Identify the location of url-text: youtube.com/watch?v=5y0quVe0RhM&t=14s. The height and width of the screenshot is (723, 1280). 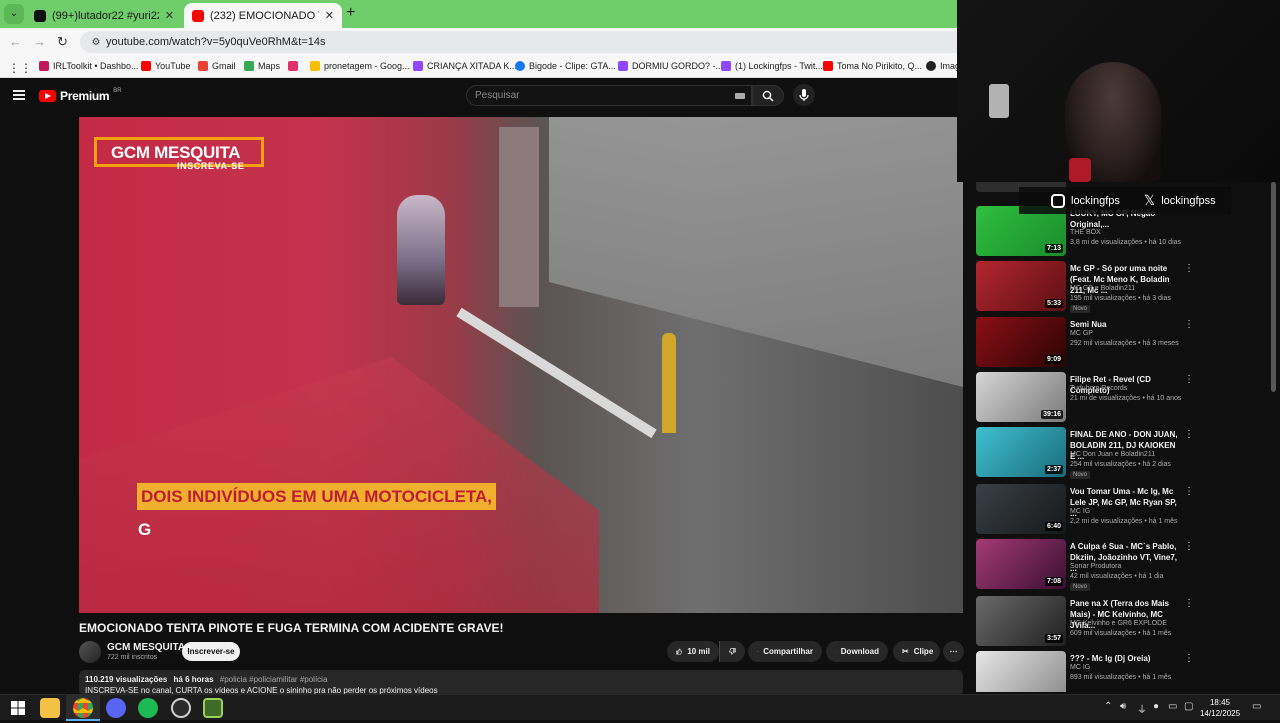
(216, 42).